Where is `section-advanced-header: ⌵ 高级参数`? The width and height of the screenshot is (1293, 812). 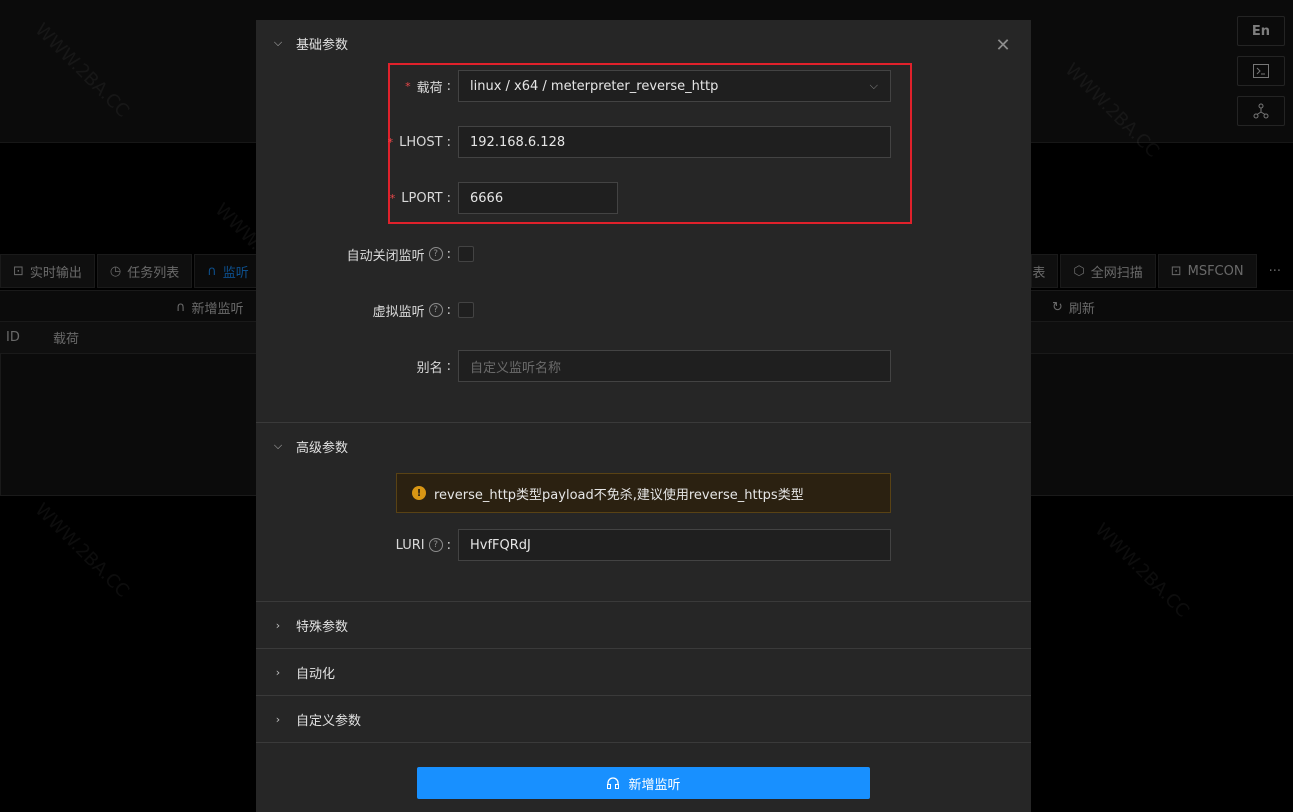 section-advanced-header: ⌵ 高级参数 is located at coordinates (643, 446).